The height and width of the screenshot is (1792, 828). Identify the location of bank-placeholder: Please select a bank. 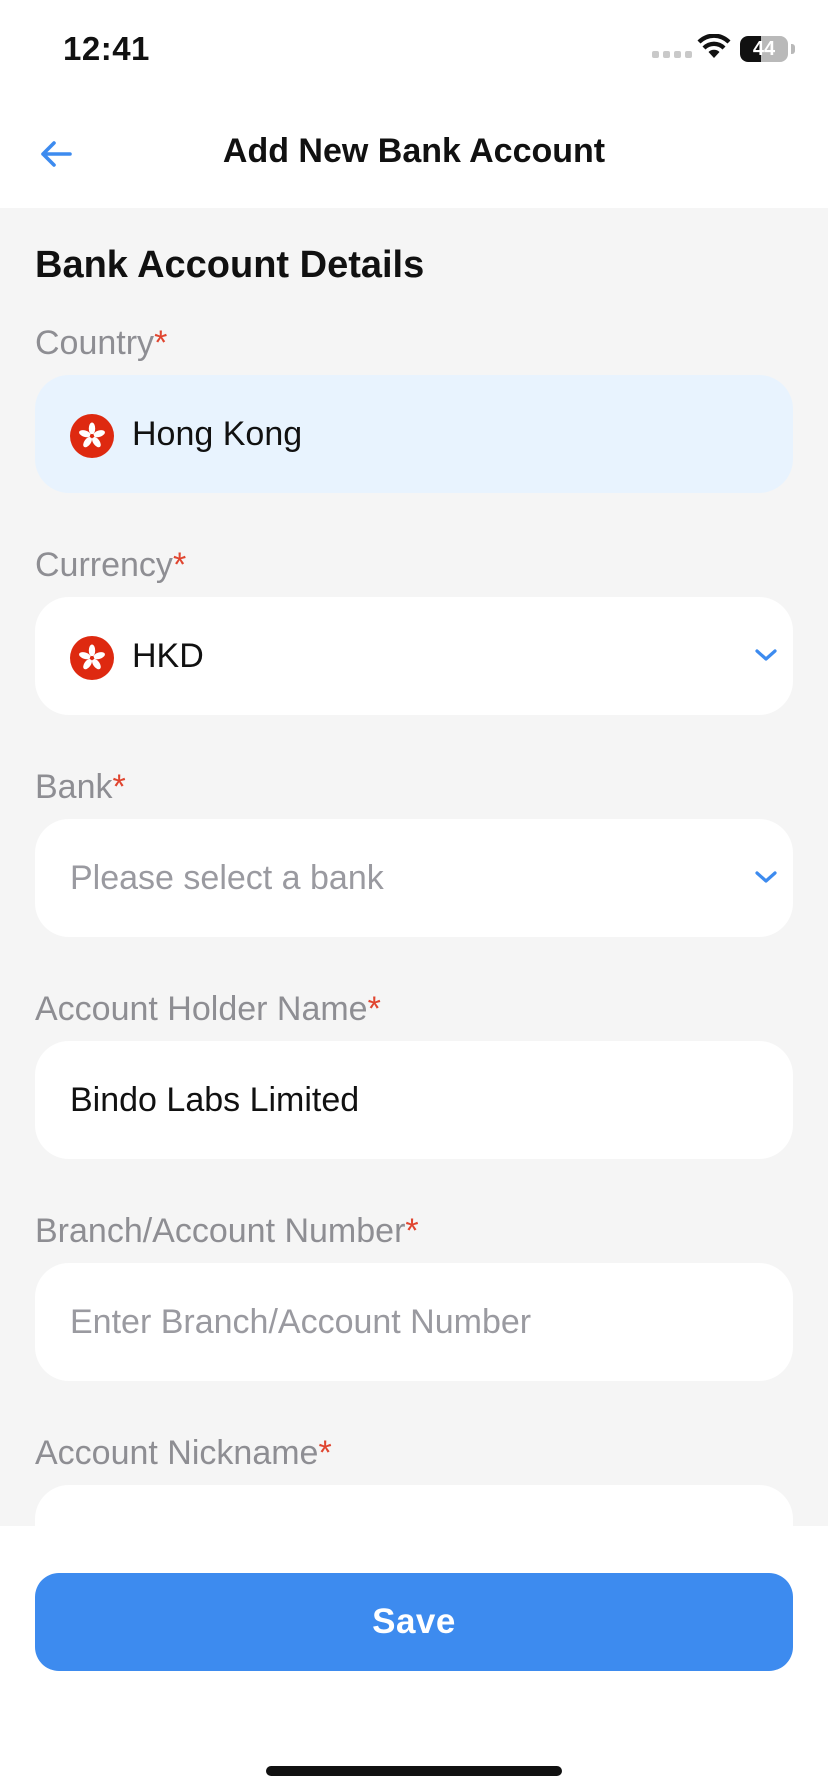
(227, 878).